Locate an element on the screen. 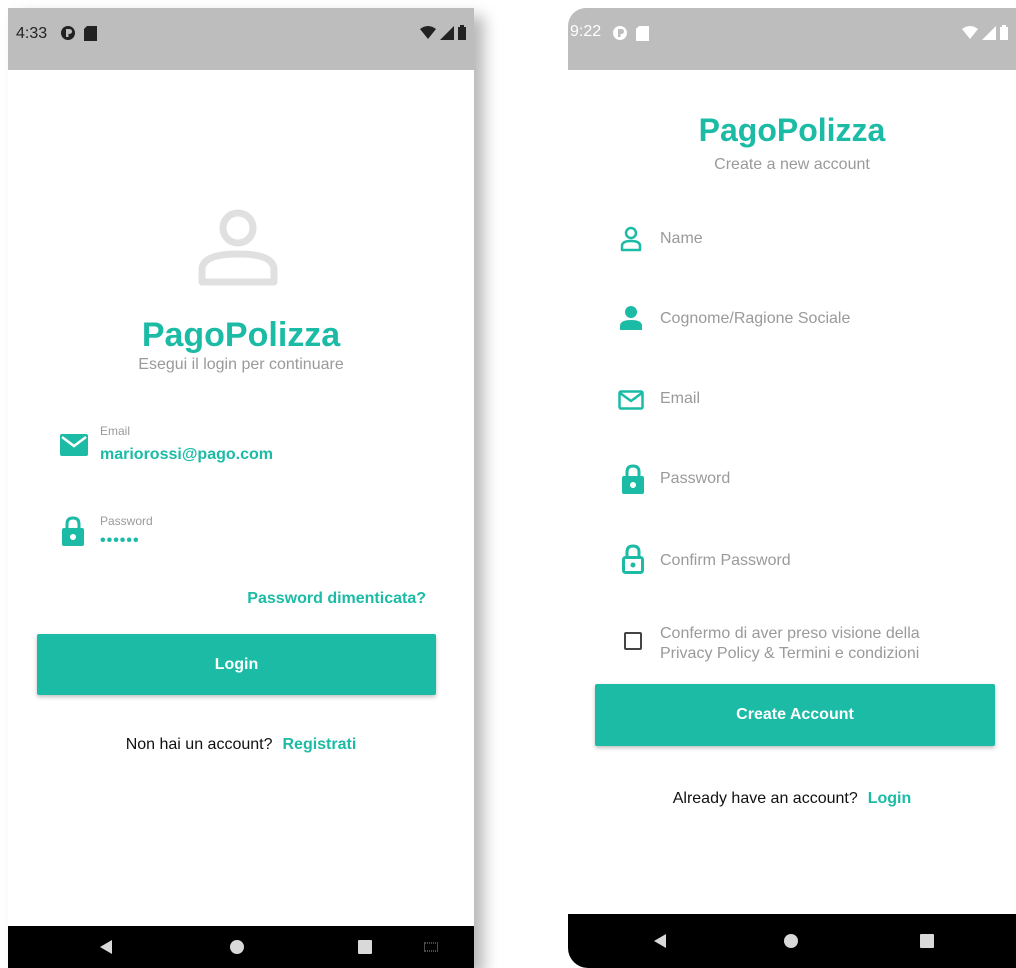  consent-line-2: Privacy Policy & Termini e condizioni is located at coordinates (790, 653).